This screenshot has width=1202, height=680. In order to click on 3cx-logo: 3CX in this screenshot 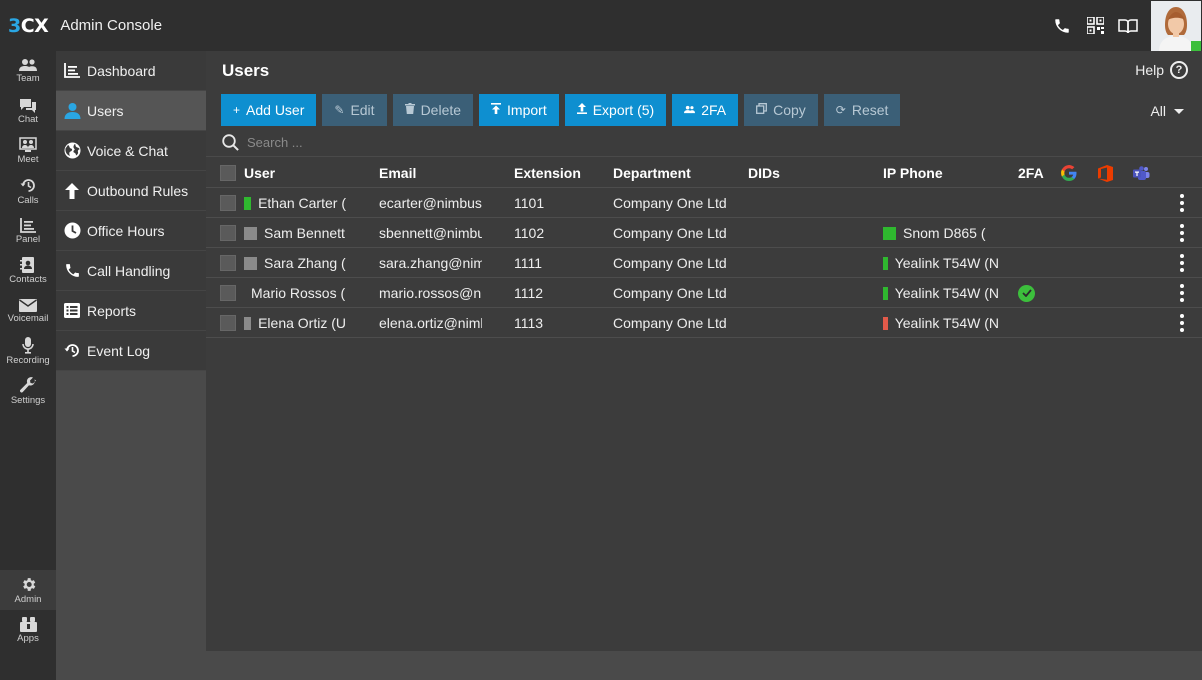, I will do `click(28, 26)`.